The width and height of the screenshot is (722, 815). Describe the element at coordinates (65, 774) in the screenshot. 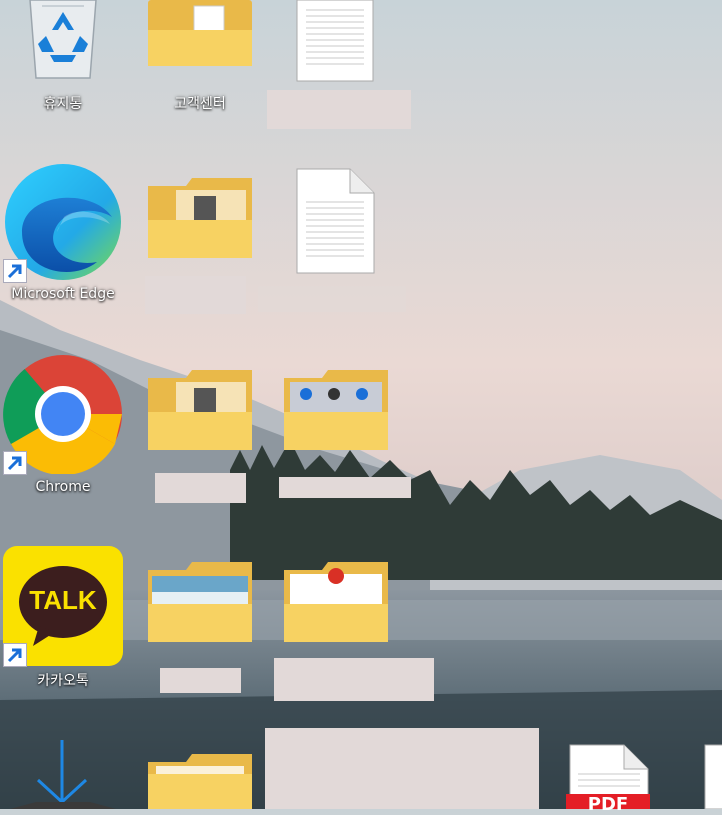

I see `download-arrow-icon` at that location.